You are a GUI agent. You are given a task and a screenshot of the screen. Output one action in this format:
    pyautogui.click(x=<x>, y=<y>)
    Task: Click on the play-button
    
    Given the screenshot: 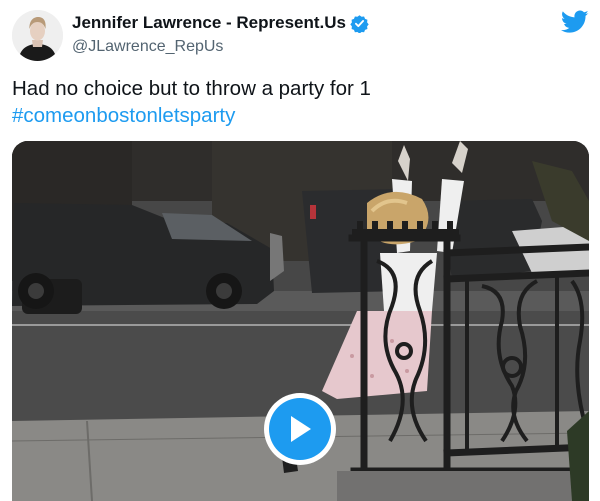 What is the action you would take?
    pyautogui.click(x=300, y=429)
    